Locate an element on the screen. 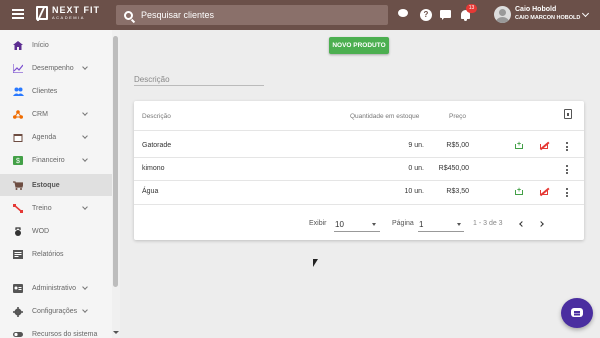  search-icon is located at coordinates (128, 15).